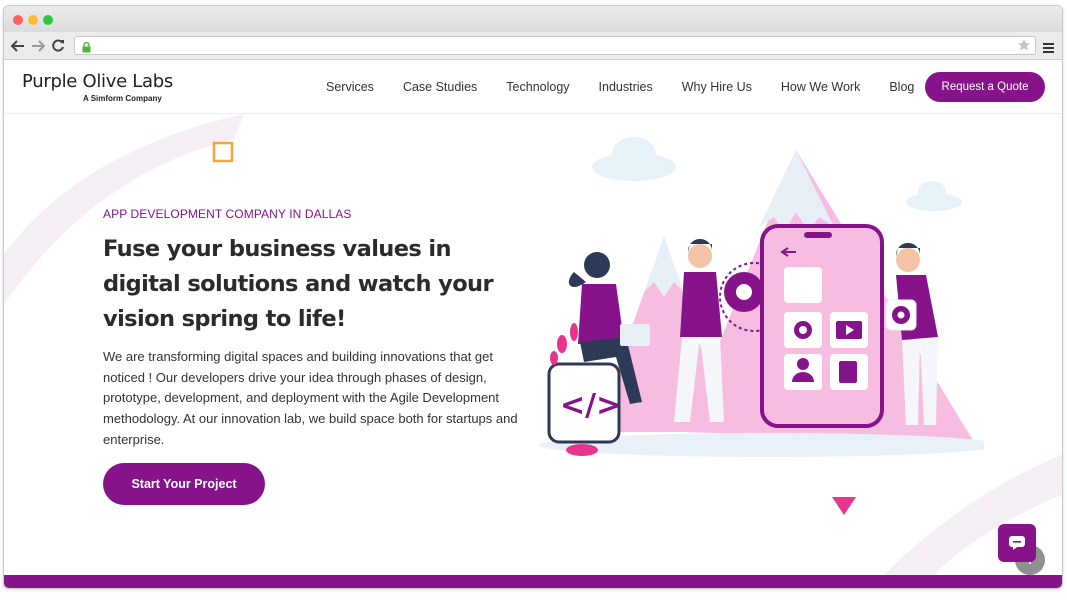 Image resolution: width=1067 pixels, height=602 pixels. What do you see at coordinates (86, 49) in the screenshot?
I see `lock-icon` at bounding box center [86, 49].